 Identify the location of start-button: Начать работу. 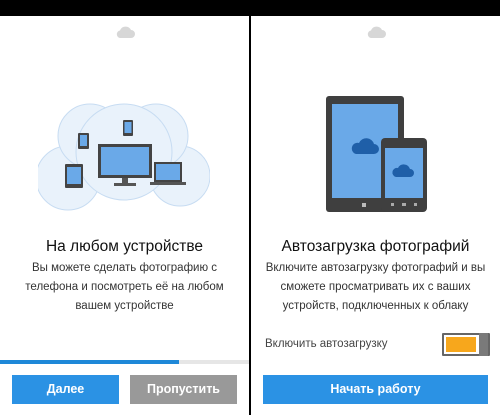
(375, 389).